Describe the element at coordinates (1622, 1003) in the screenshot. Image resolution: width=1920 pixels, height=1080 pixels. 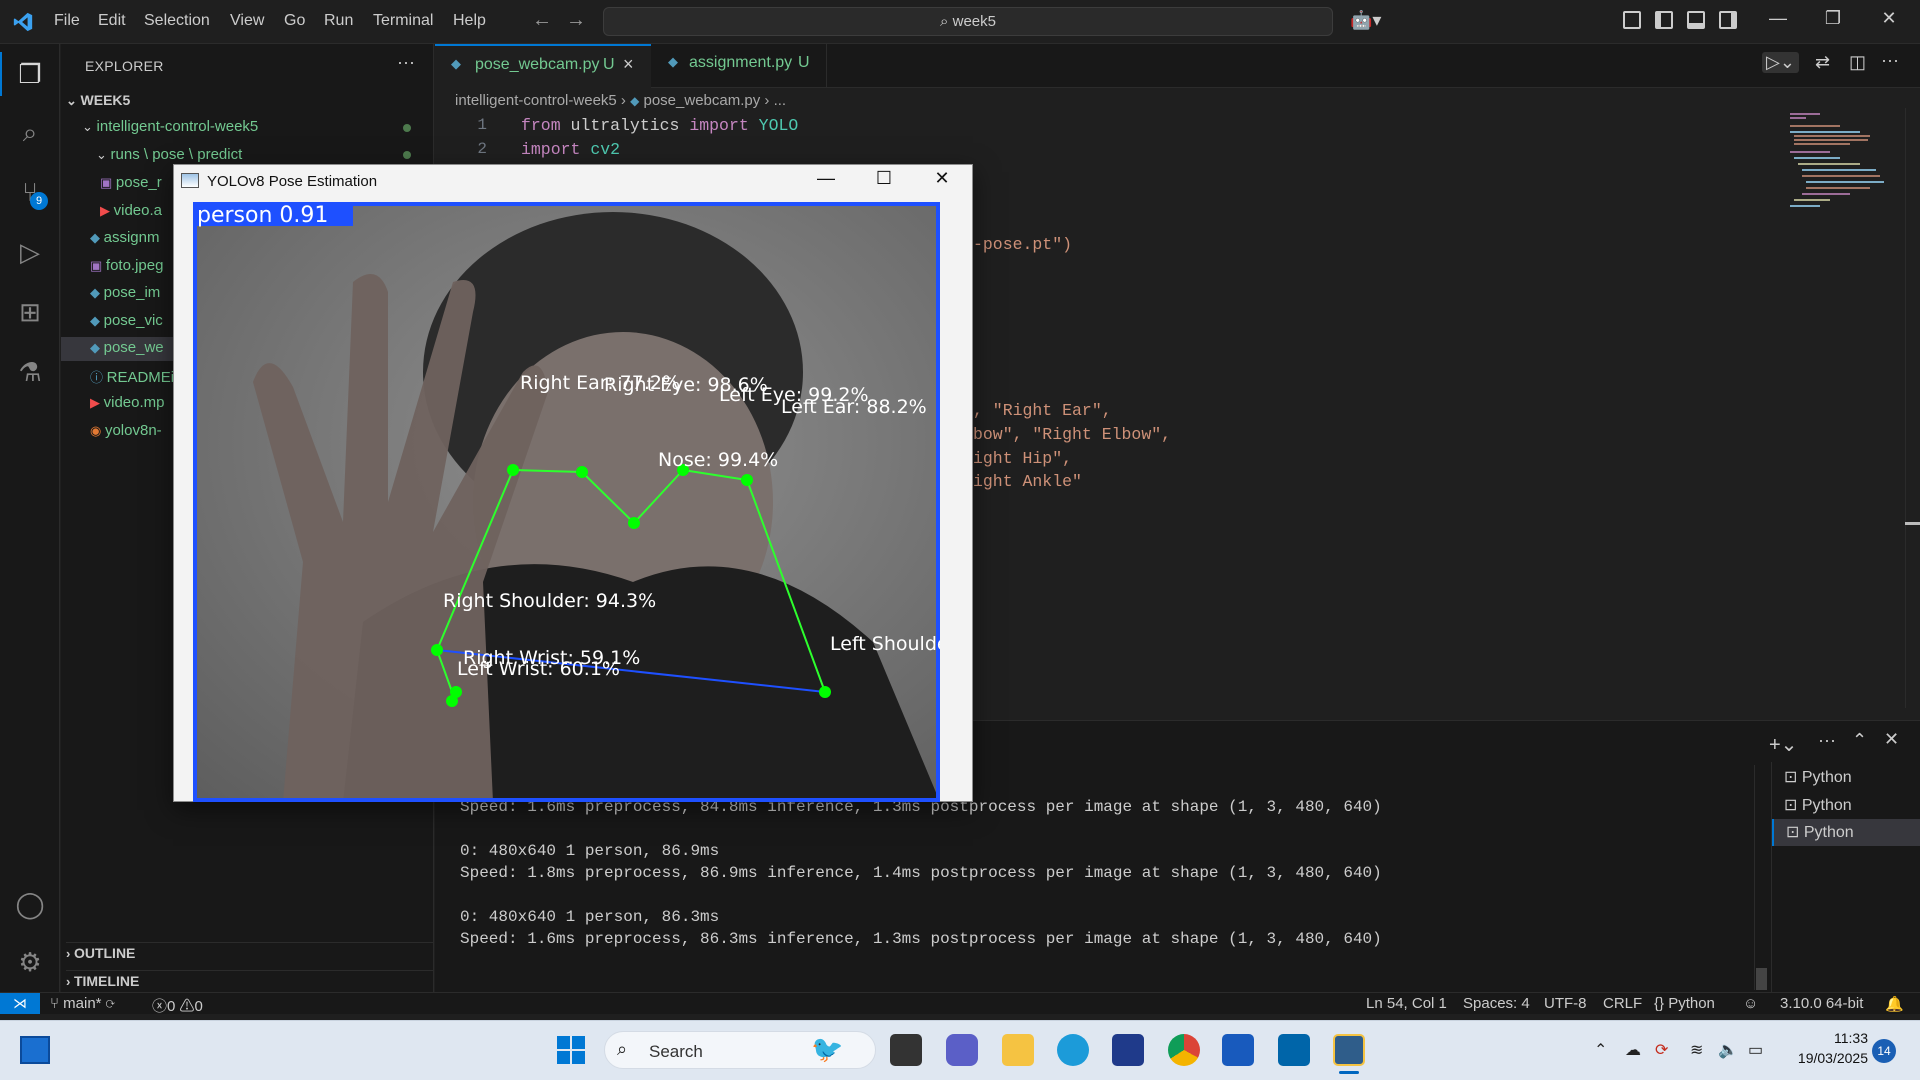
I see `line-ending: CRLF` at that location.